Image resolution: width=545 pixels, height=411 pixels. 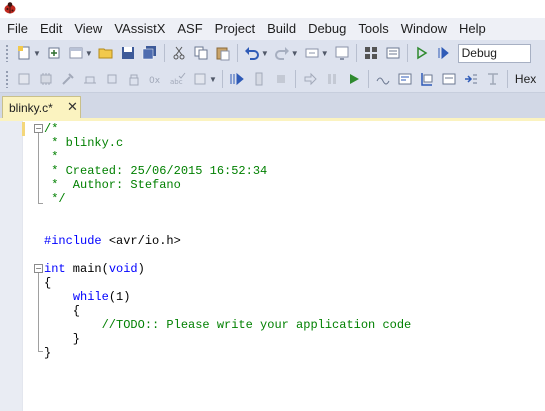 I want to click on format-icon, so click(x=200, y=79).